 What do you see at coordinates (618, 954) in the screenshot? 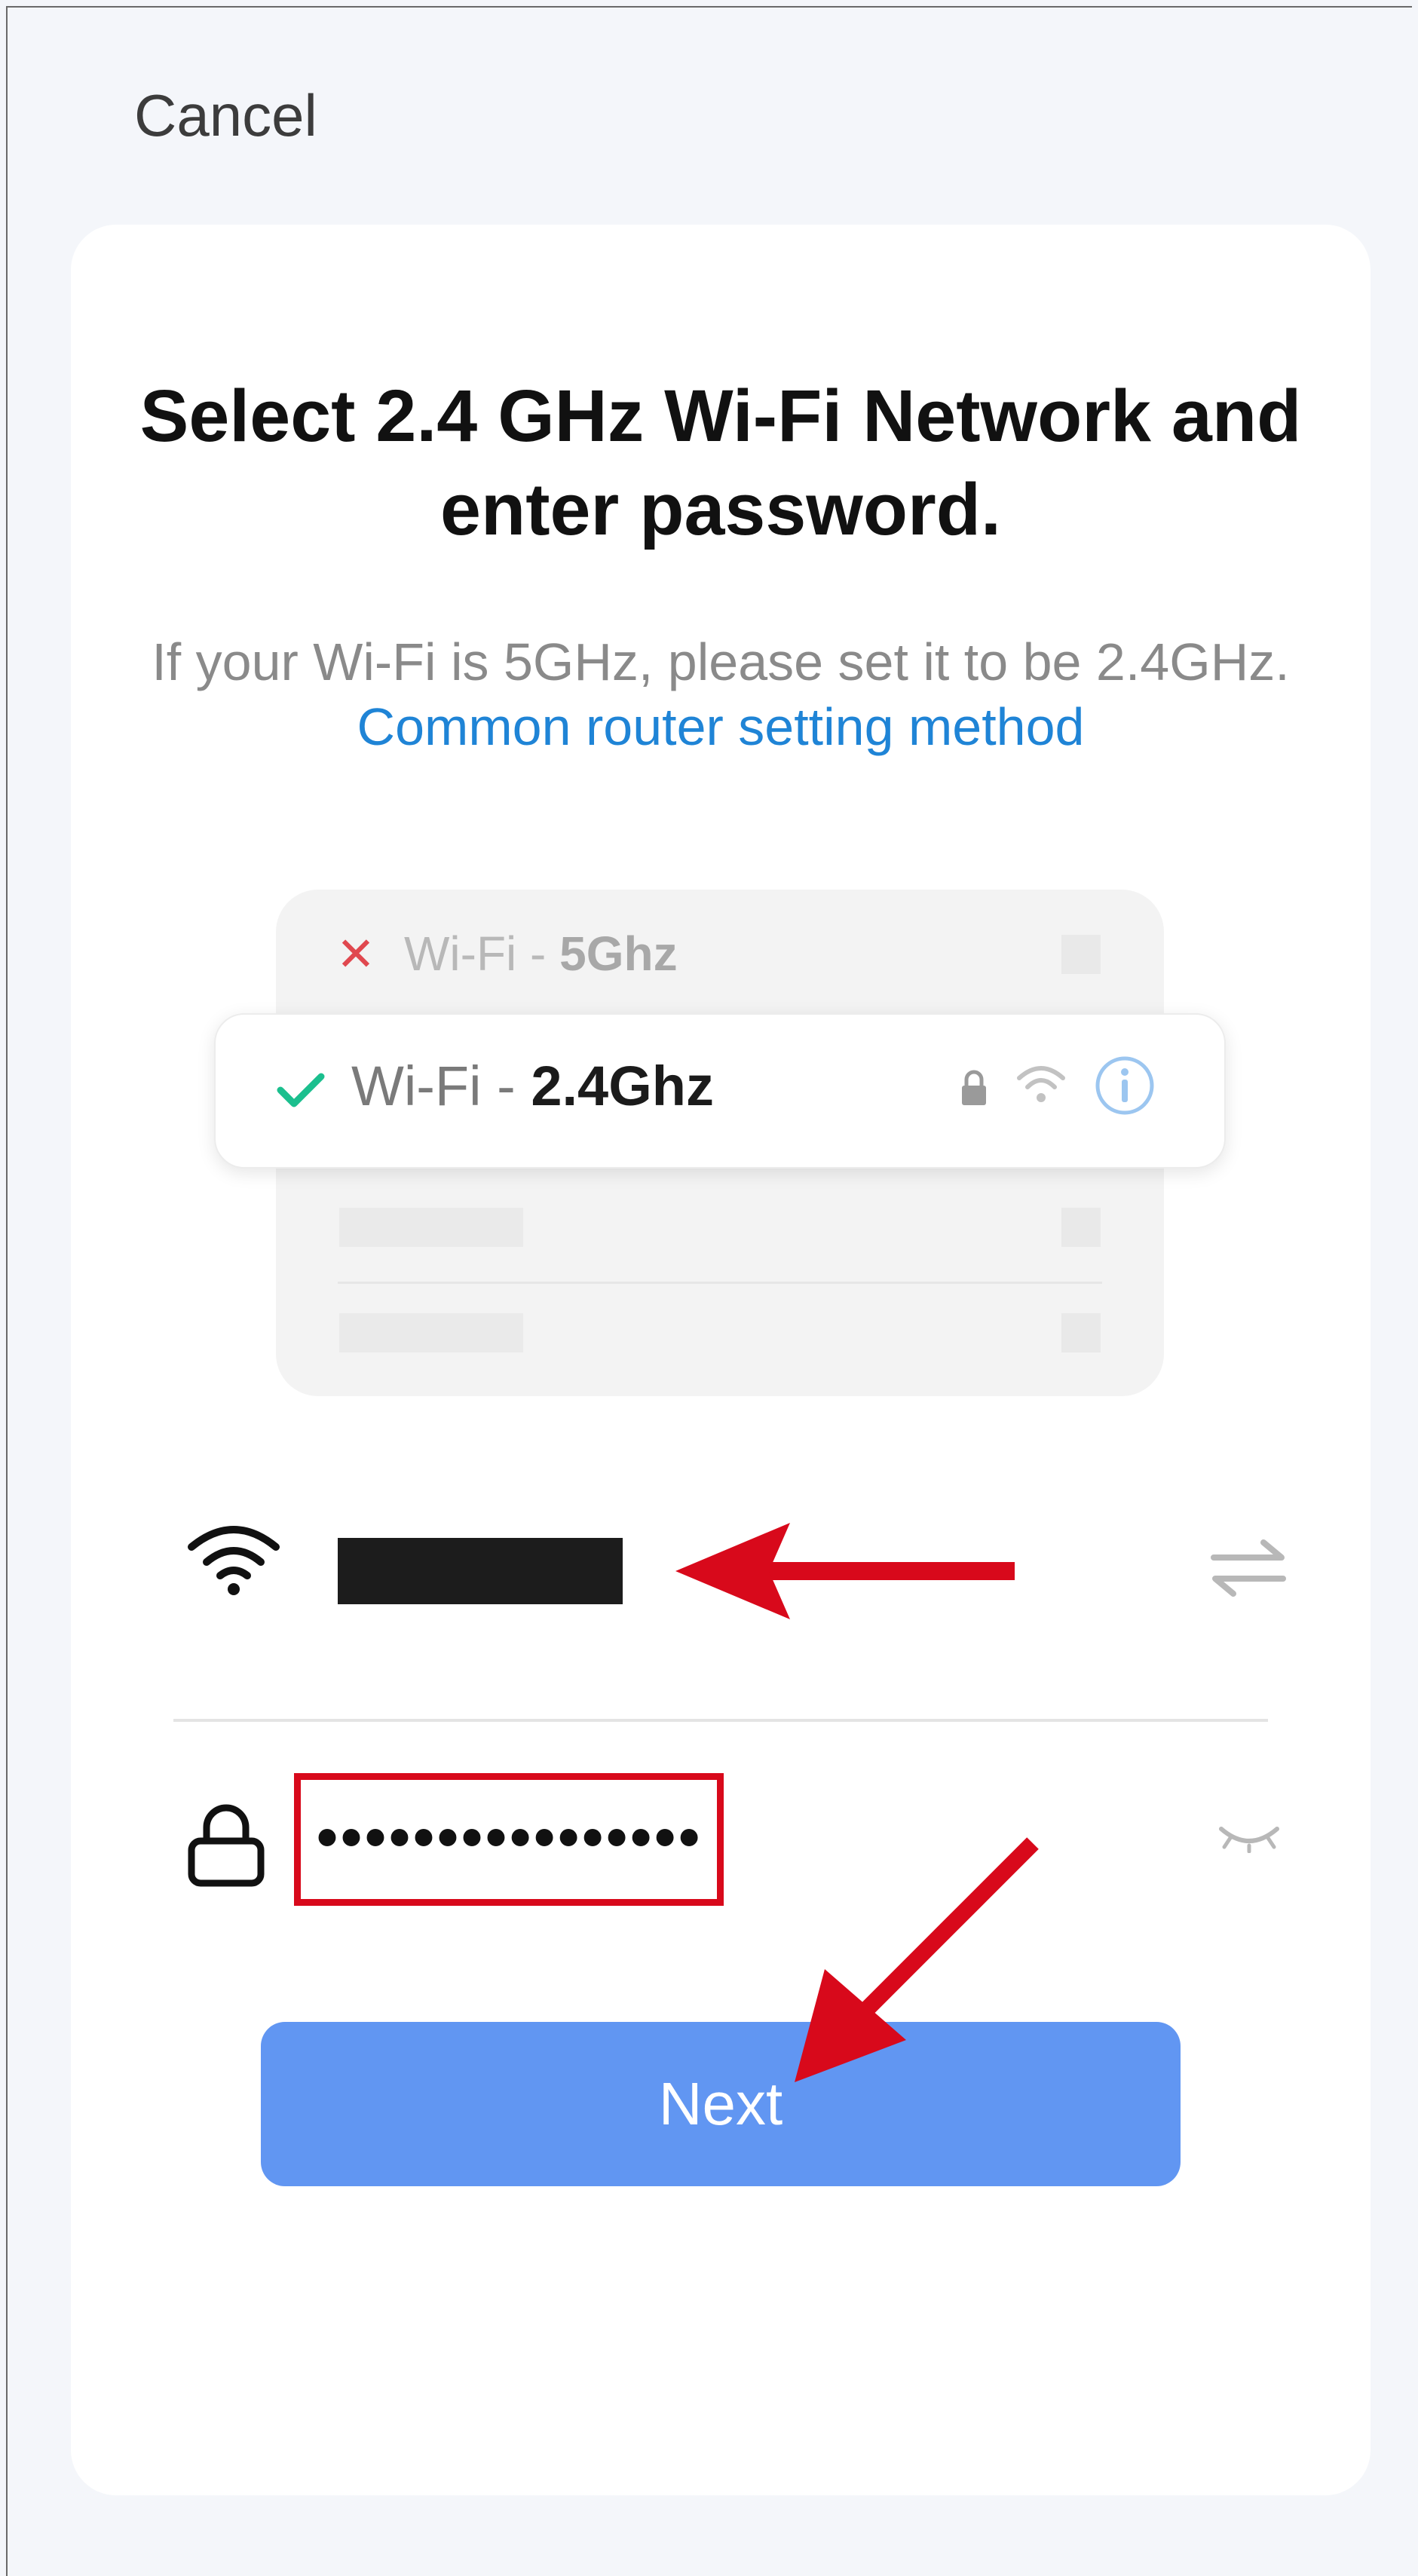
I see `wifi-5ghz-band: 5Ghz` at bounding box center [618, 954].